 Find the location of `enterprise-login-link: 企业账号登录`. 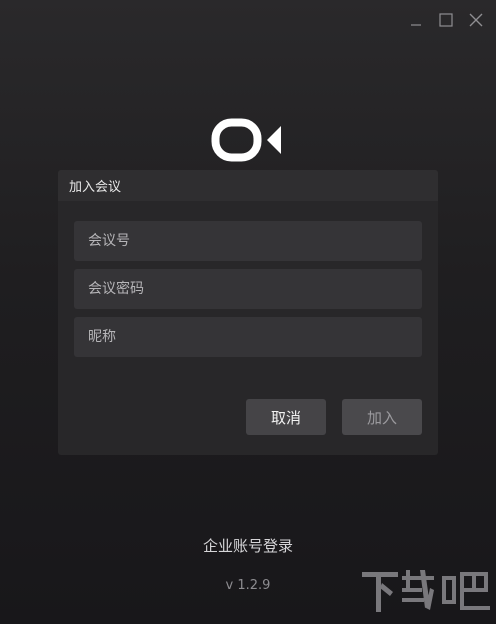

enterprise-login-link: 企业账号登录 is located at coordinates (248, 545).